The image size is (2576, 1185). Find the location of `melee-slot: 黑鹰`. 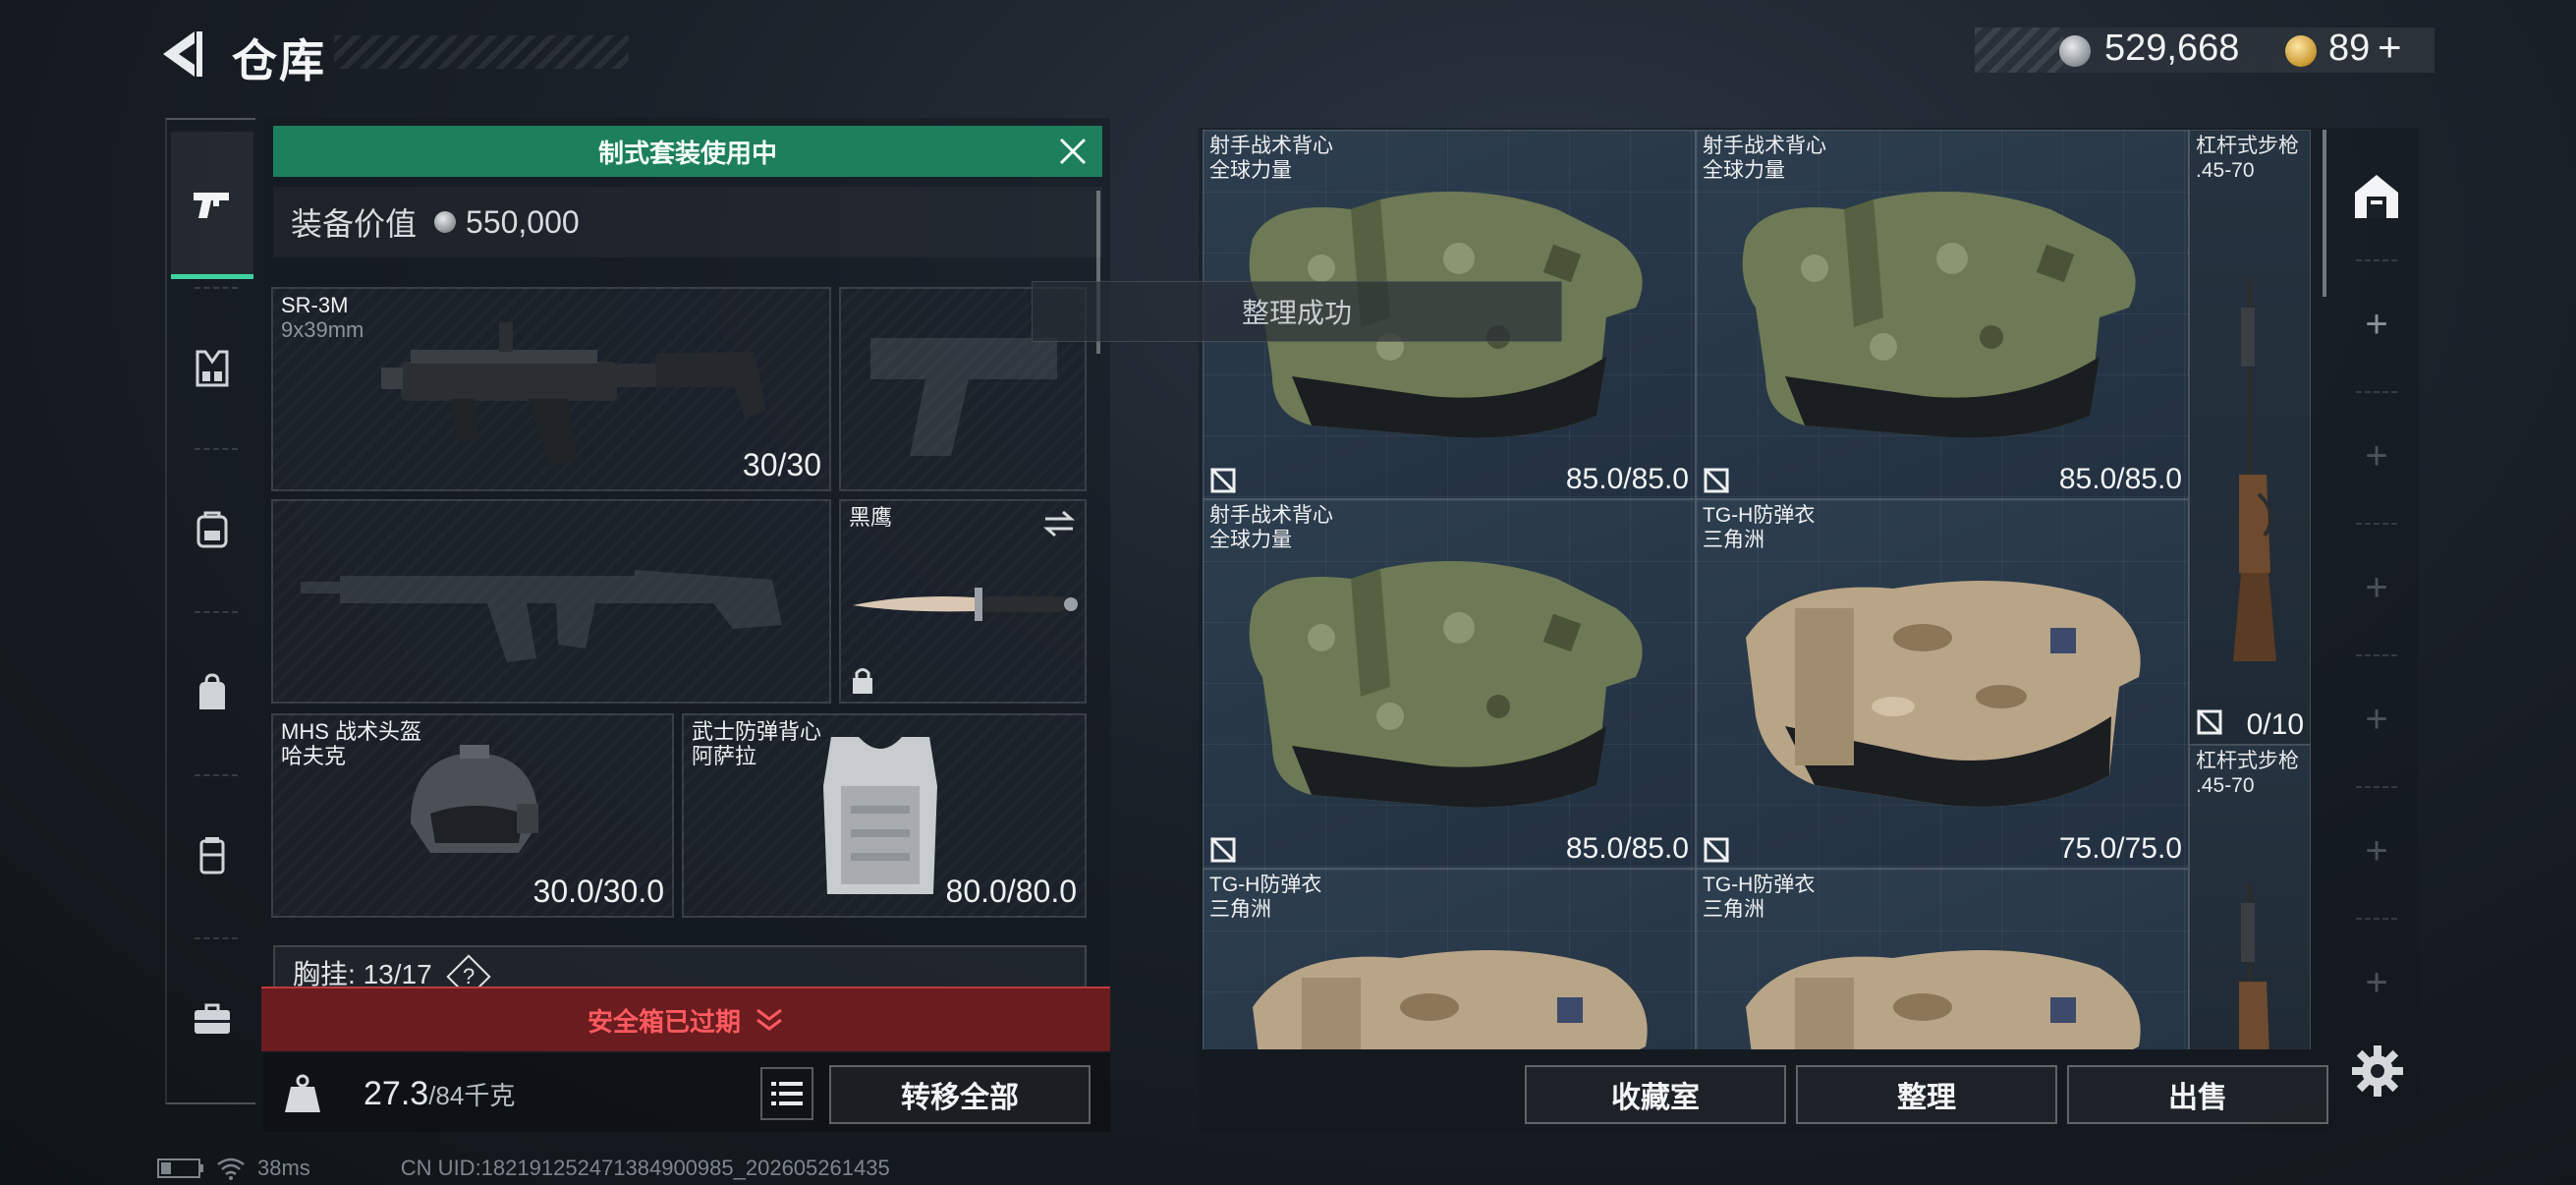

melee-slot: 黑鹰 is located at coordinates (963, 602).